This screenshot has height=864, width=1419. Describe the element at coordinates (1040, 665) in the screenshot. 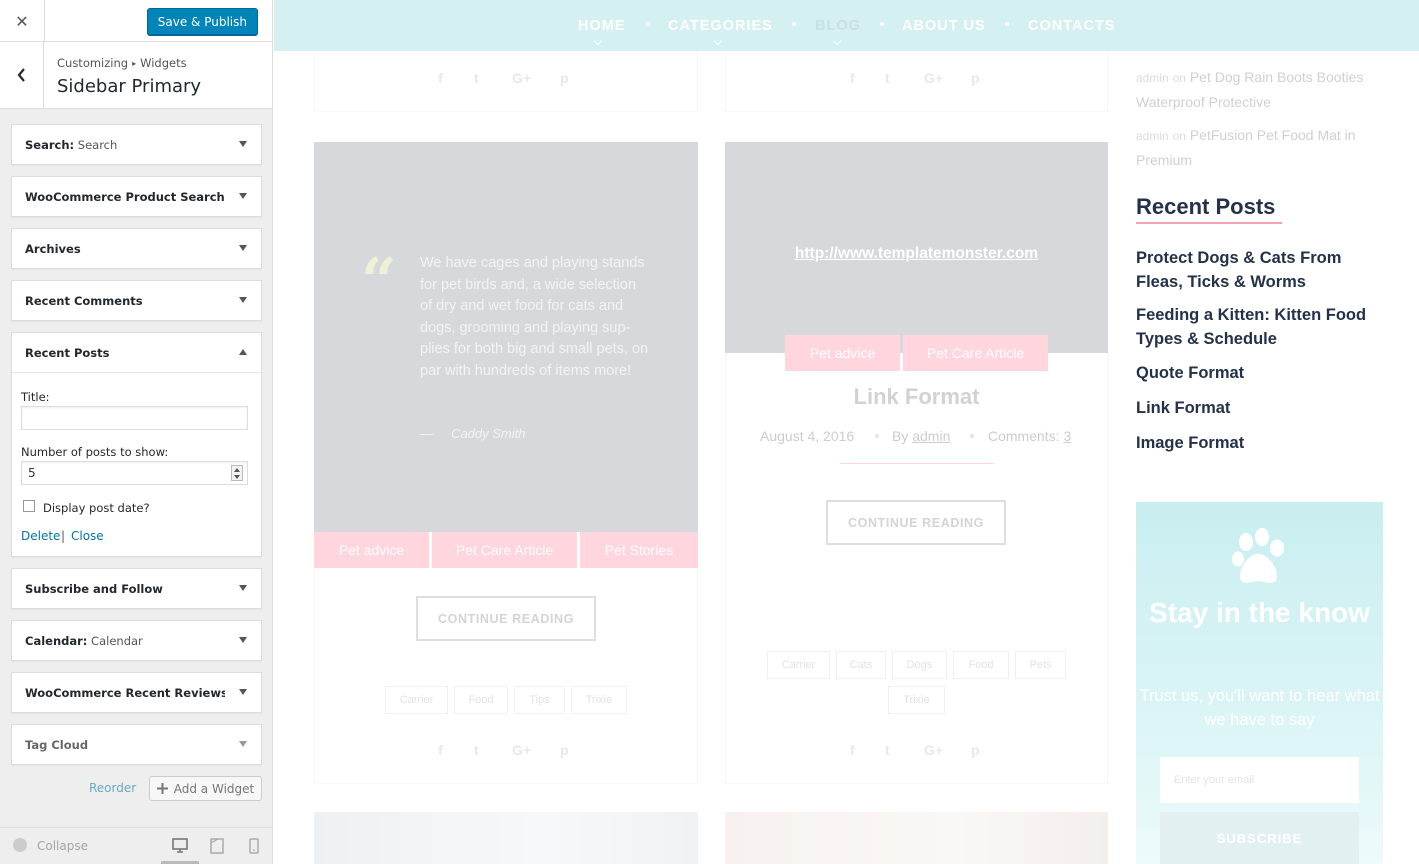

I see `post-tag: Pets` at that location.